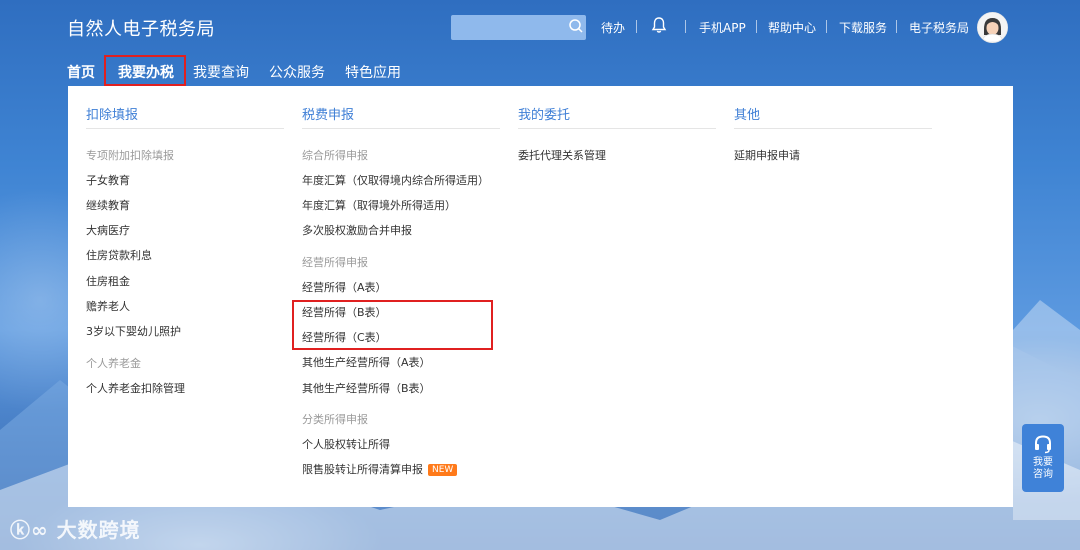 The height and width of the screenshot is (550, 1080). Describe the element at coordinates (112, 113) in the screenshot. I see `column-title: 扣除填报` at that location.